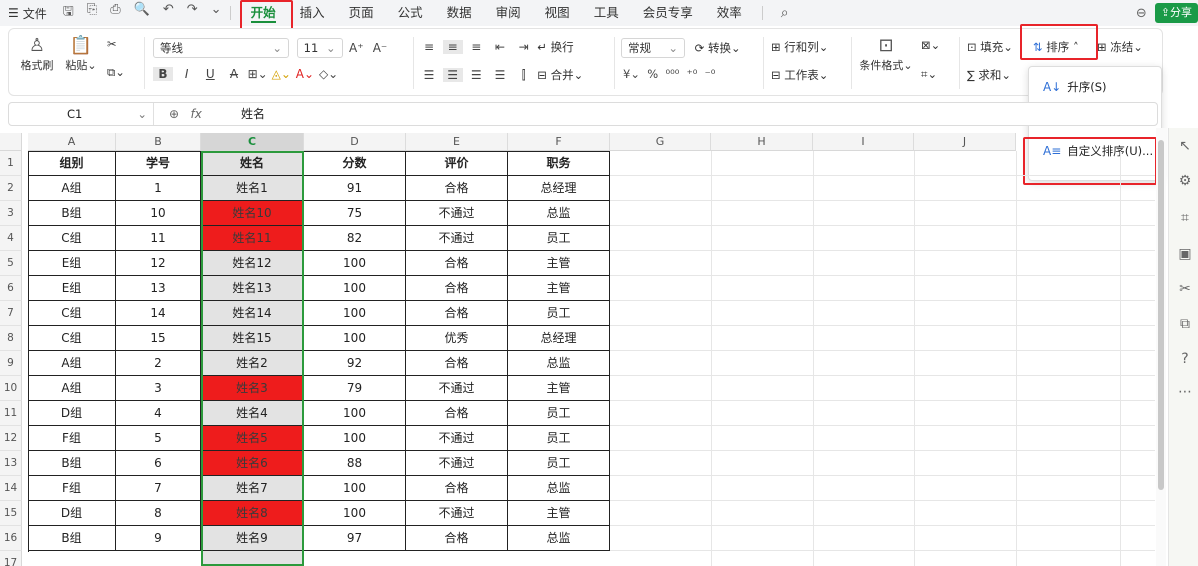 Image resolution: width=1198 pixels, height=566 pixels. What do you see at coordinates (799, 75) in the screenshot?
I see `worksheet-button: ⊟ 工作表⌄` at bounding box center [799, 75].